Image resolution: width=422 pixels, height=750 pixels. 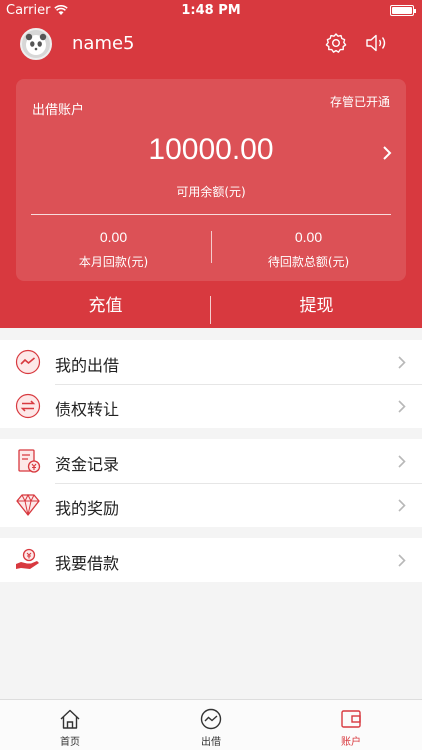 What do you see at coordinates (87, 464) in the screenshot?
I see `menu-label: 资金记录` at bounding box center [87, 464].